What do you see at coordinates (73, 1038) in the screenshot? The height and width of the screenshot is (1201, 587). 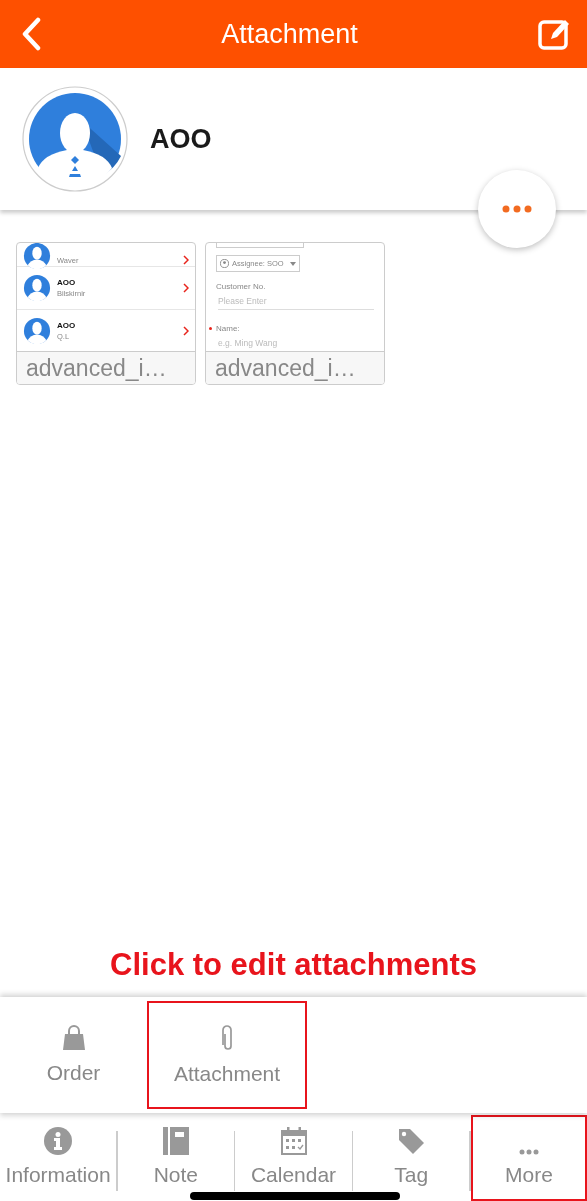 I see `bag-icon` at bounding box center [73, 1038].